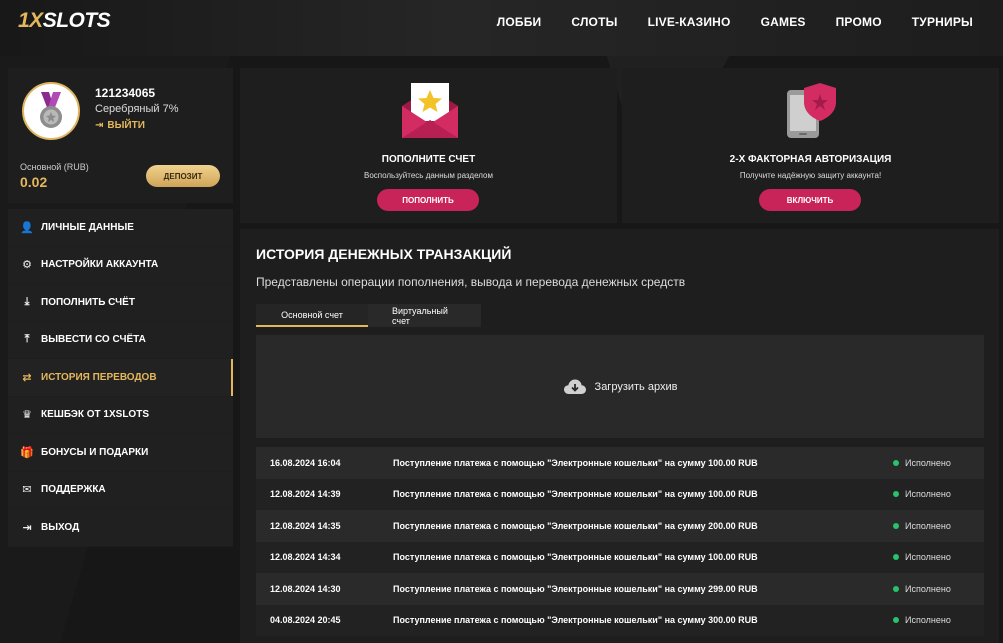 The width and height of the screenshot is (1003, 643). What do you see at coordinates (27, 227) in the screenshot?
I see `user-plus-icon: 👤` at bounding box center [27, 227].